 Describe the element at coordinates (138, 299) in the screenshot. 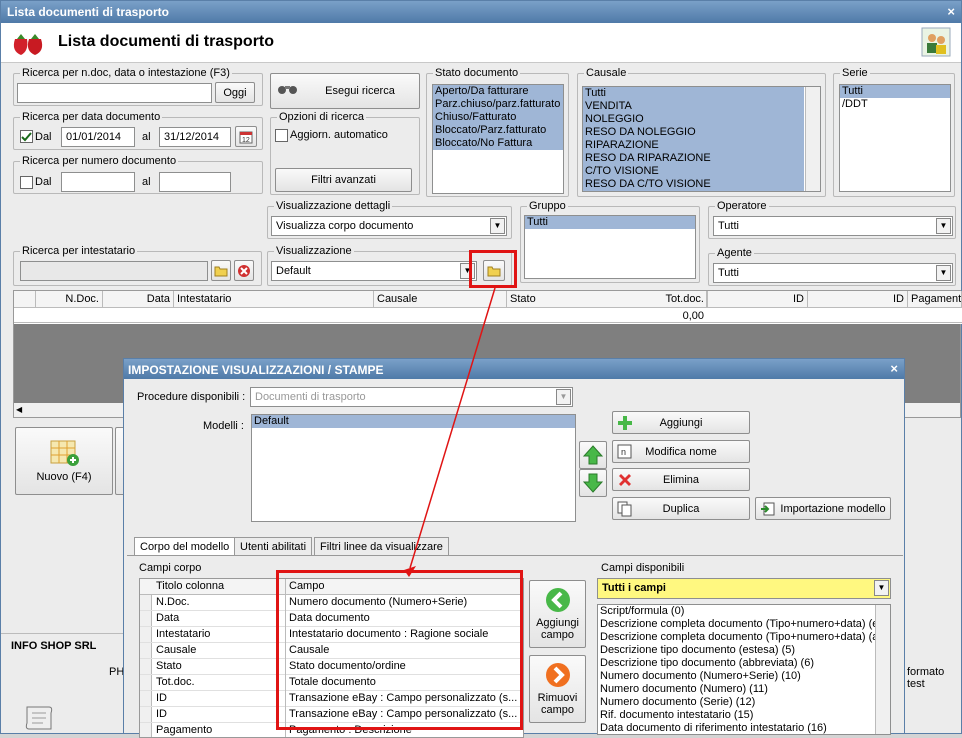

I see `grid-header-cell: Data` at that location.